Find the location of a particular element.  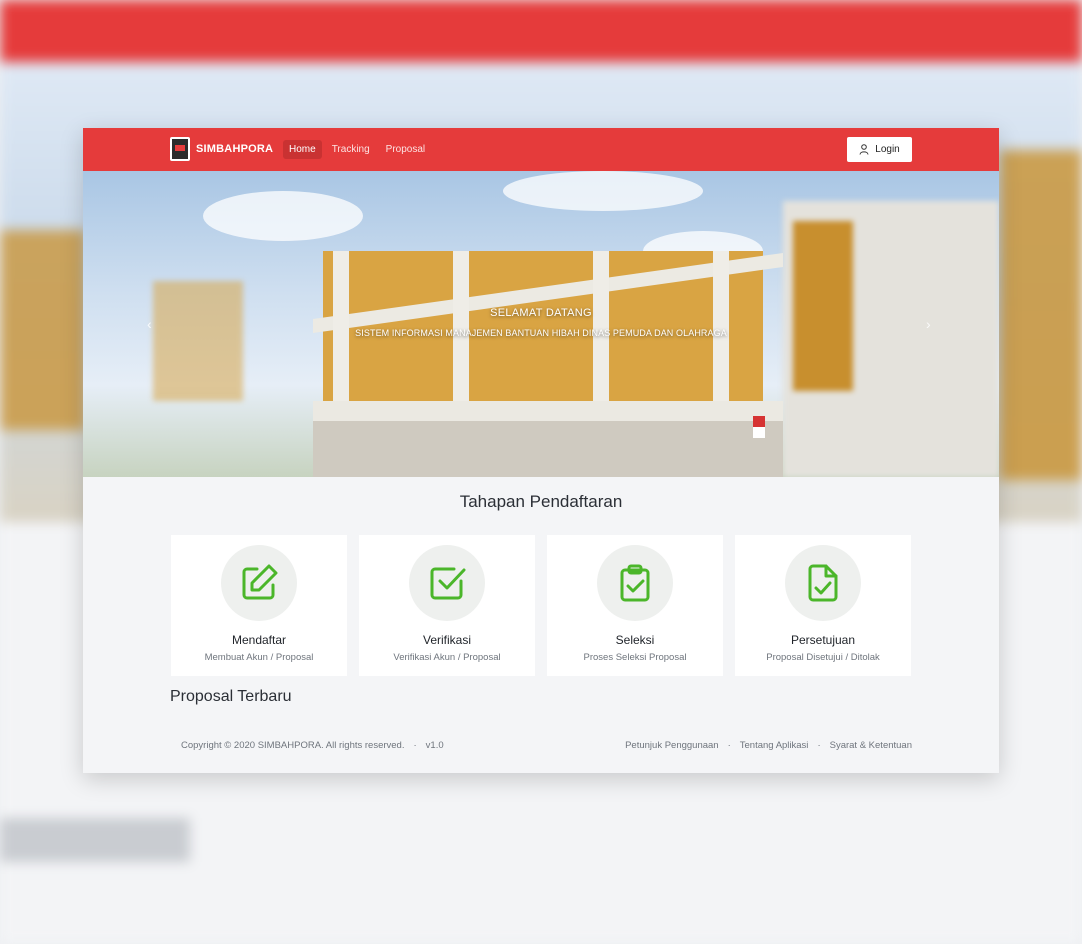

hero-title: SELAMAT DATANG is located at coordinates (541, 313).